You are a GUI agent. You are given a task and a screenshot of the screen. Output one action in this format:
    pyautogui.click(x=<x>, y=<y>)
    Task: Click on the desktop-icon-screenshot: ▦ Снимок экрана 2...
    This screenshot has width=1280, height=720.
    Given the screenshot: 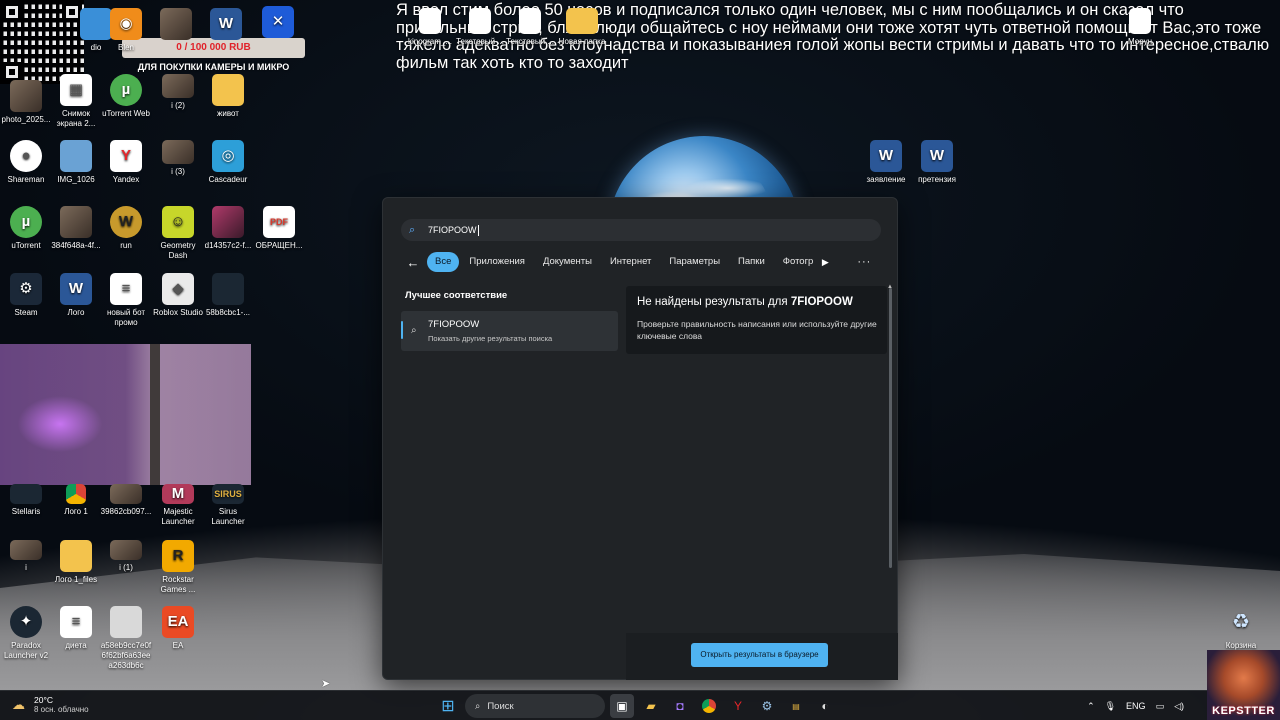 What is the action you would take?
    pyautogui.click(x=76, y=101)
    